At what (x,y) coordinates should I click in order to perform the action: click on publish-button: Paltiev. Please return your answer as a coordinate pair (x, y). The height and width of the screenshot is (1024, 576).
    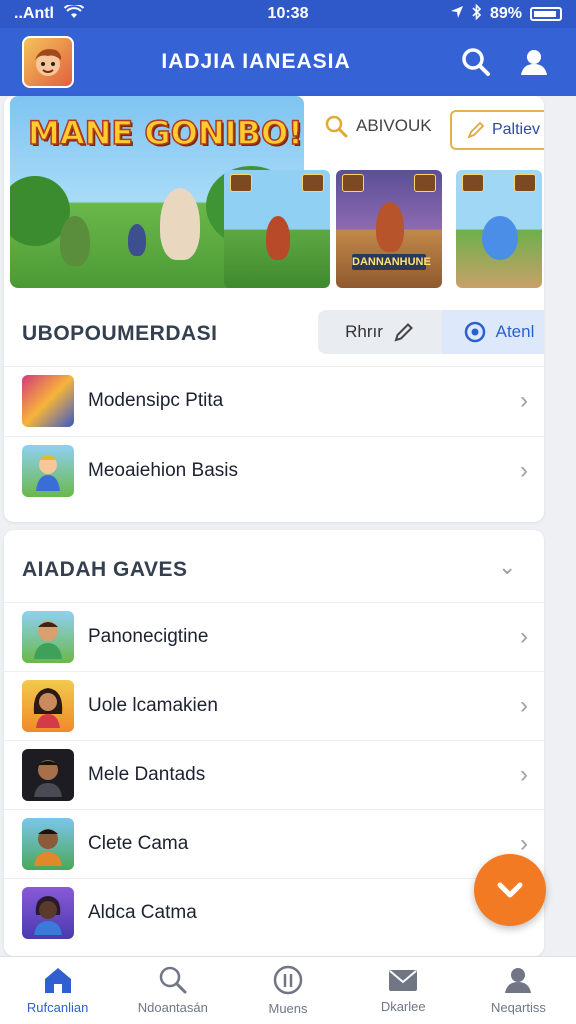
    Looking at the image, I should click on (497, 130).